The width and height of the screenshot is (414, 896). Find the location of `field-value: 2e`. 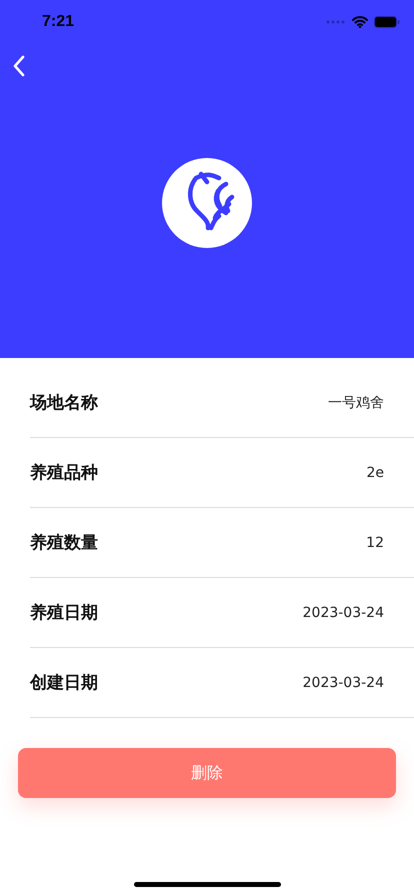

field-value: 2e is located at coordinates (375, 472).